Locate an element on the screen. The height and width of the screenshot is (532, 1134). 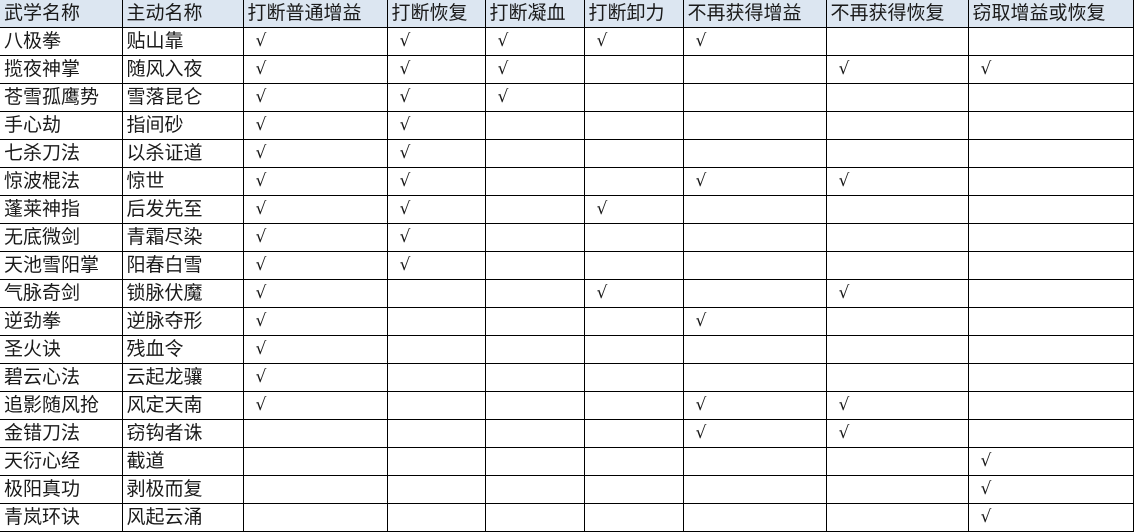
column-header: 不再获得恢复 is located at coordinates (897, 14).